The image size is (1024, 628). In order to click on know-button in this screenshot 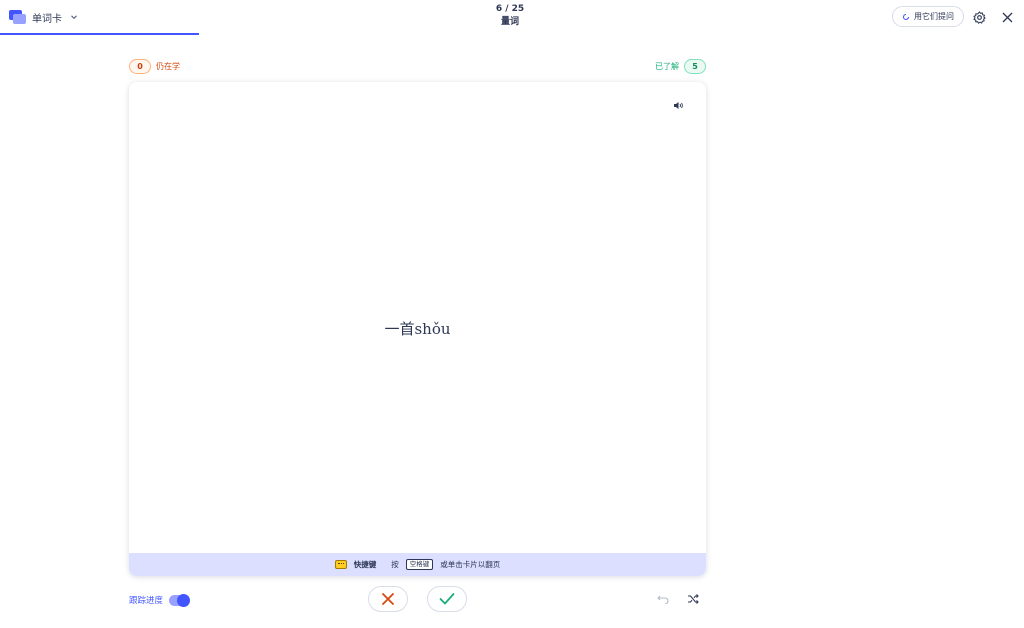, I will do `click(447, 599)`.